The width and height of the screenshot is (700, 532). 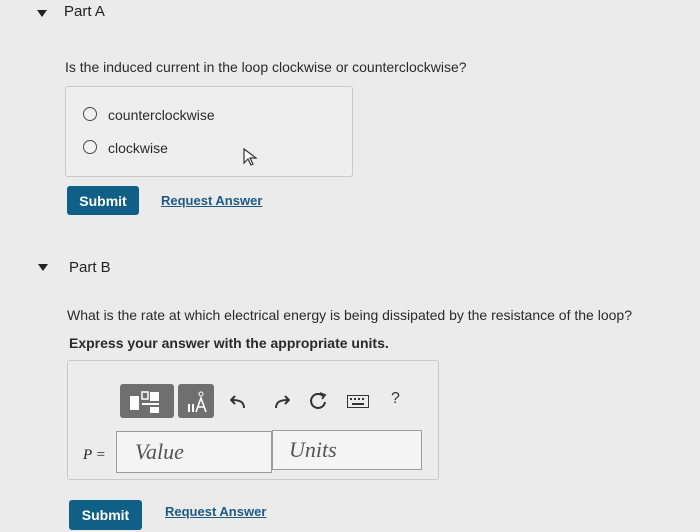 What do you see at coordinates (138, 148) in the screenshot?
I see `choice-label: clockwise` at bounding box center [138, 148].